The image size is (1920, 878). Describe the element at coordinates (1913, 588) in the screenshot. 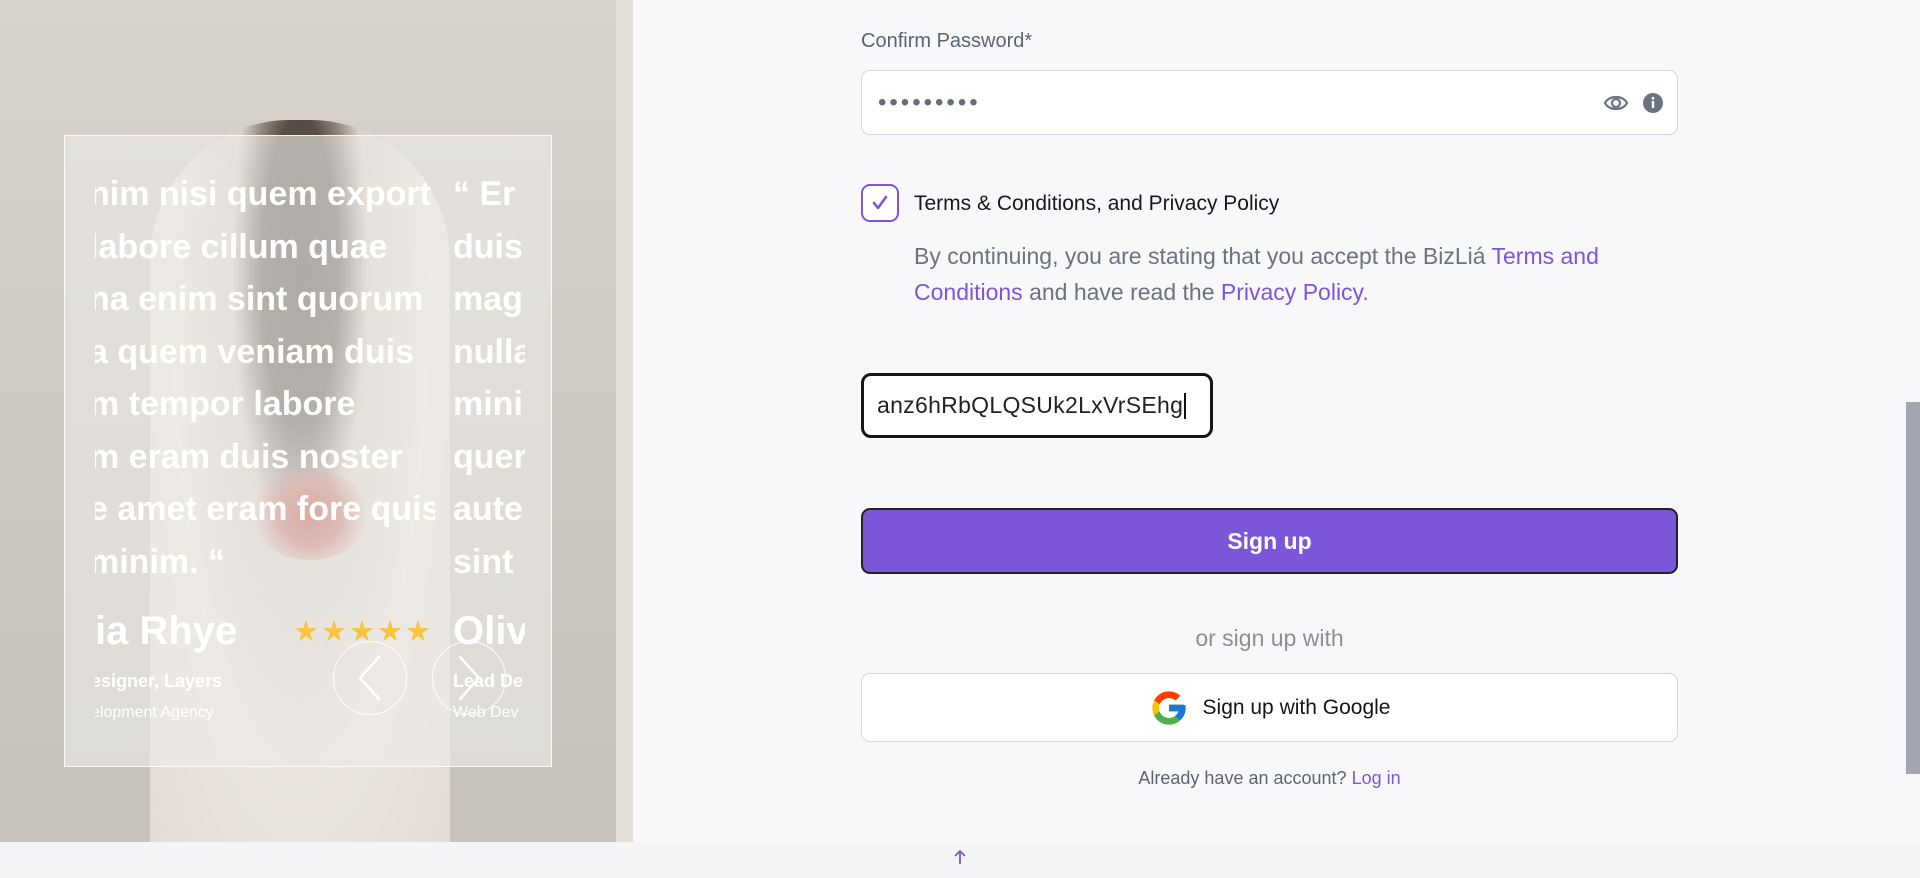

I see `scrollbar-thumb` at that location.